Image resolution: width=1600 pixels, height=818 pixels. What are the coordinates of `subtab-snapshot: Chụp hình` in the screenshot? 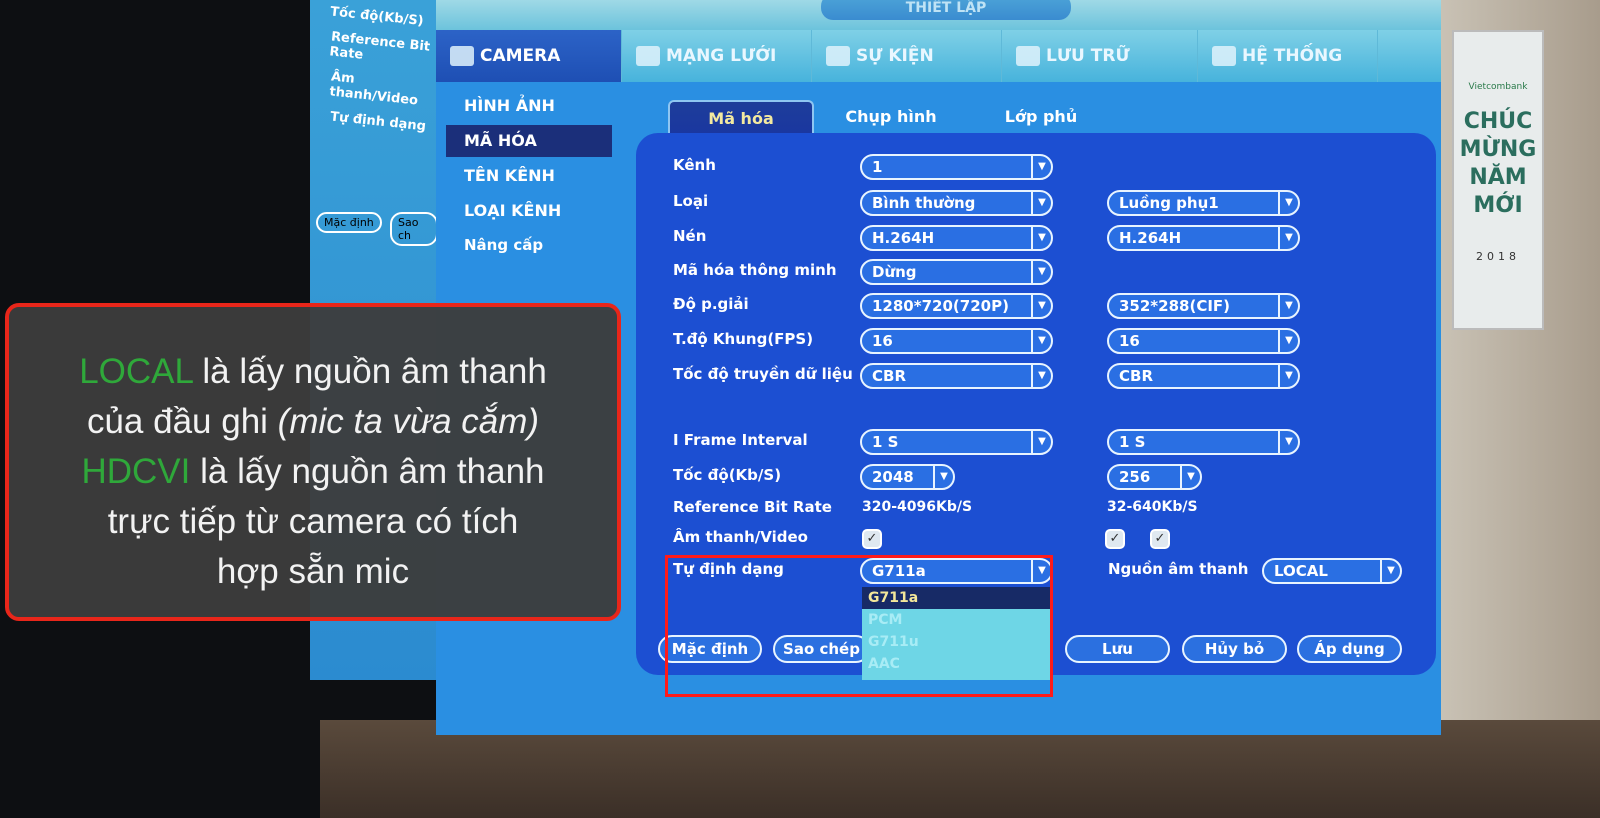 It's located at (891, 117).